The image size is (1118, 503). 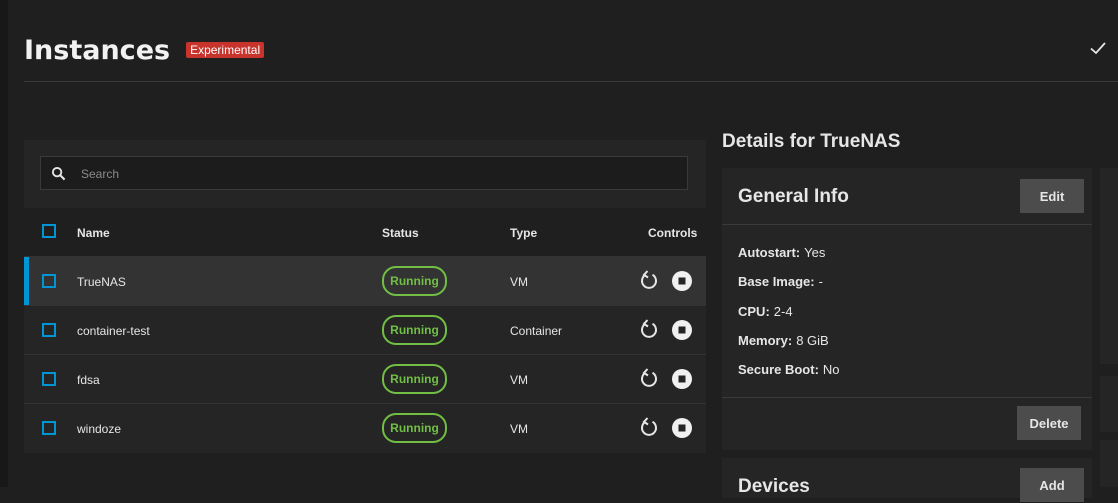 I want to click on field-value: No, so click(x=831, y=369).